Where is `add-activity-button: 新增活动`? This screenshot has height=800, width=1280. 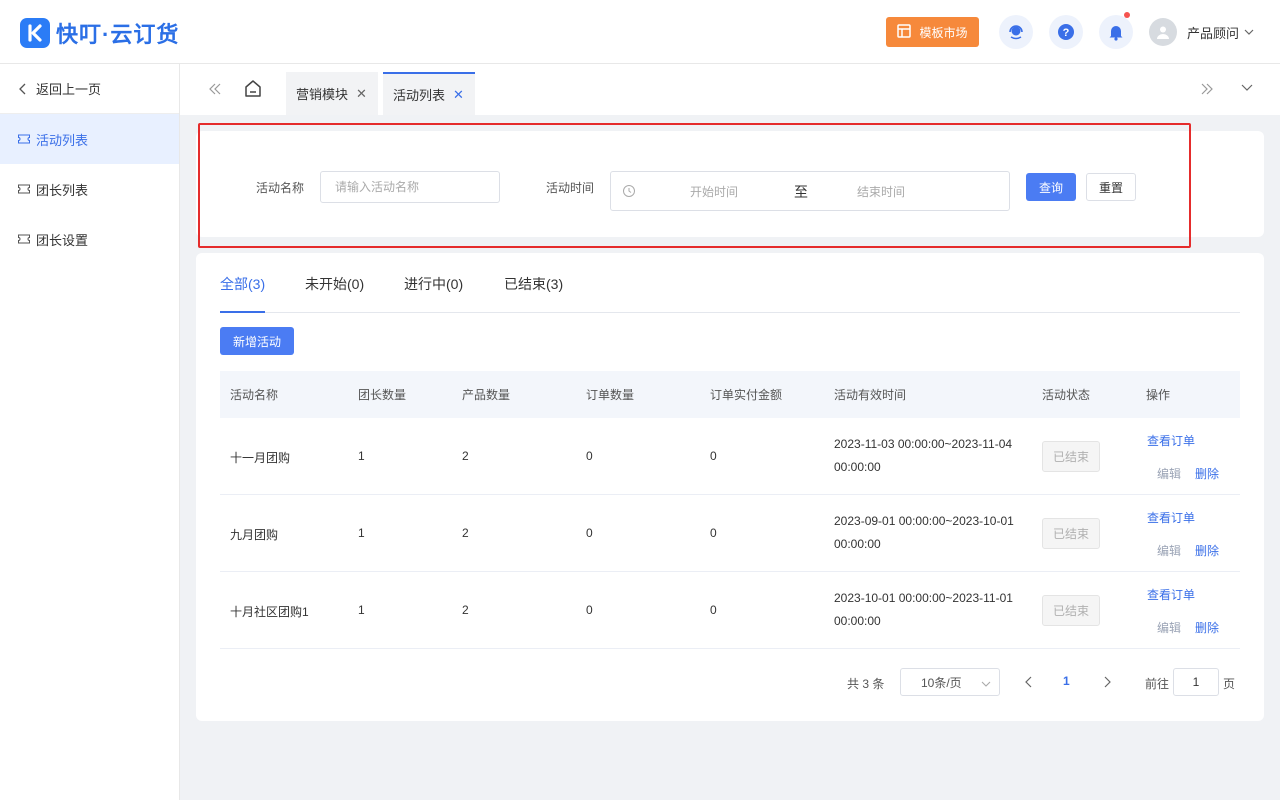
add-activity-button: 新增活动 is located at coordinates (257, 341).